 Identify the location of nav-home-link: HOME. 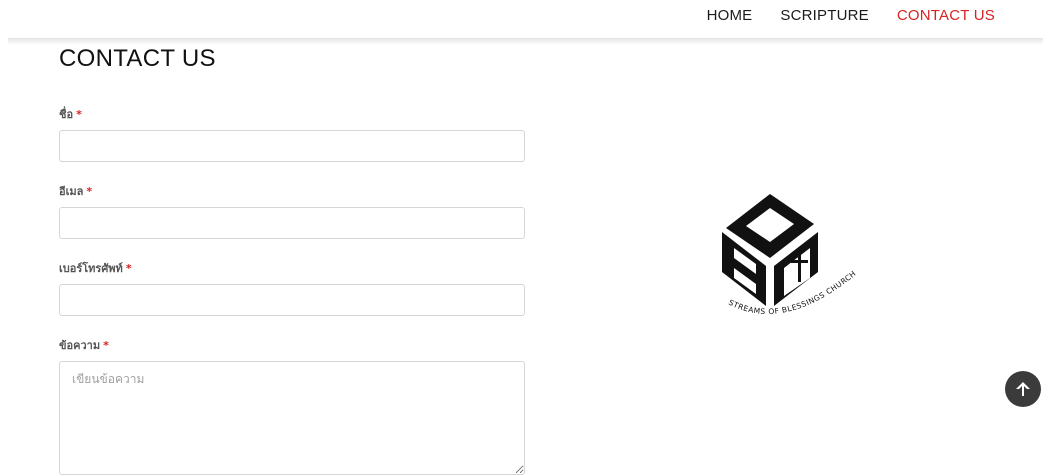
(730, 15).